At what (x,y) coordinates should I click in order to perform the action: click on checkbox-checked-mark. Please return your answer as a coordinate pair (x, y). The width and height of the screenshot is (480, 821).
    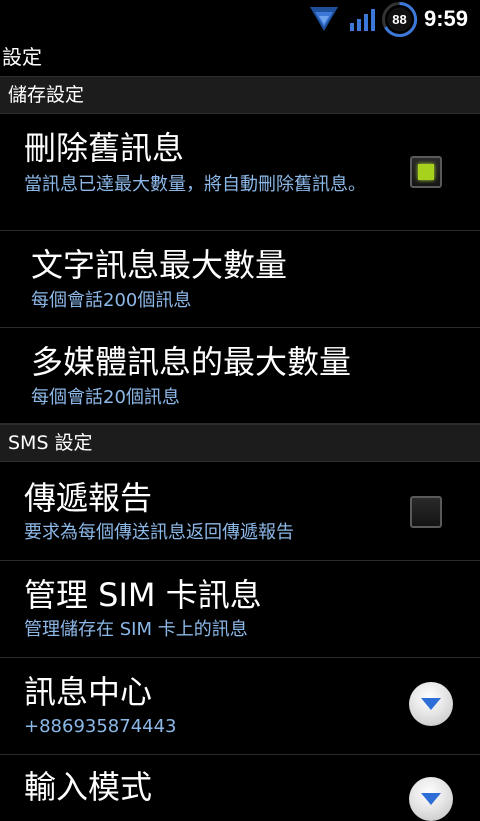
    Looking at the image, I should click on (426, 172).